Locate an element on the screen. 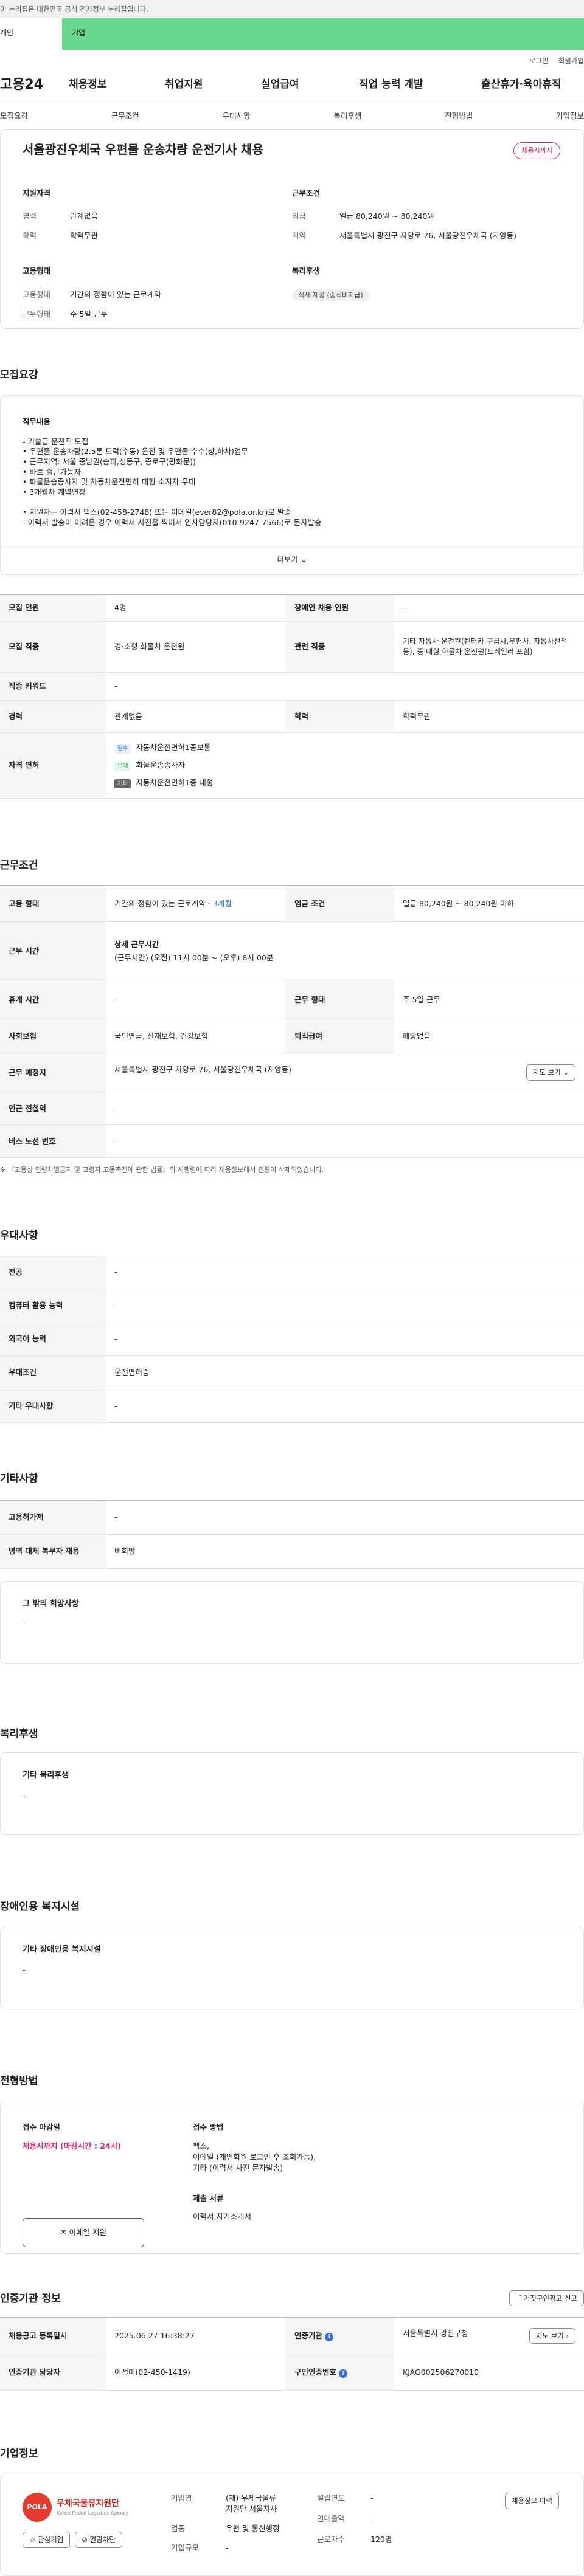  contract-period: 3개월 is located at coordinates (222, 903).